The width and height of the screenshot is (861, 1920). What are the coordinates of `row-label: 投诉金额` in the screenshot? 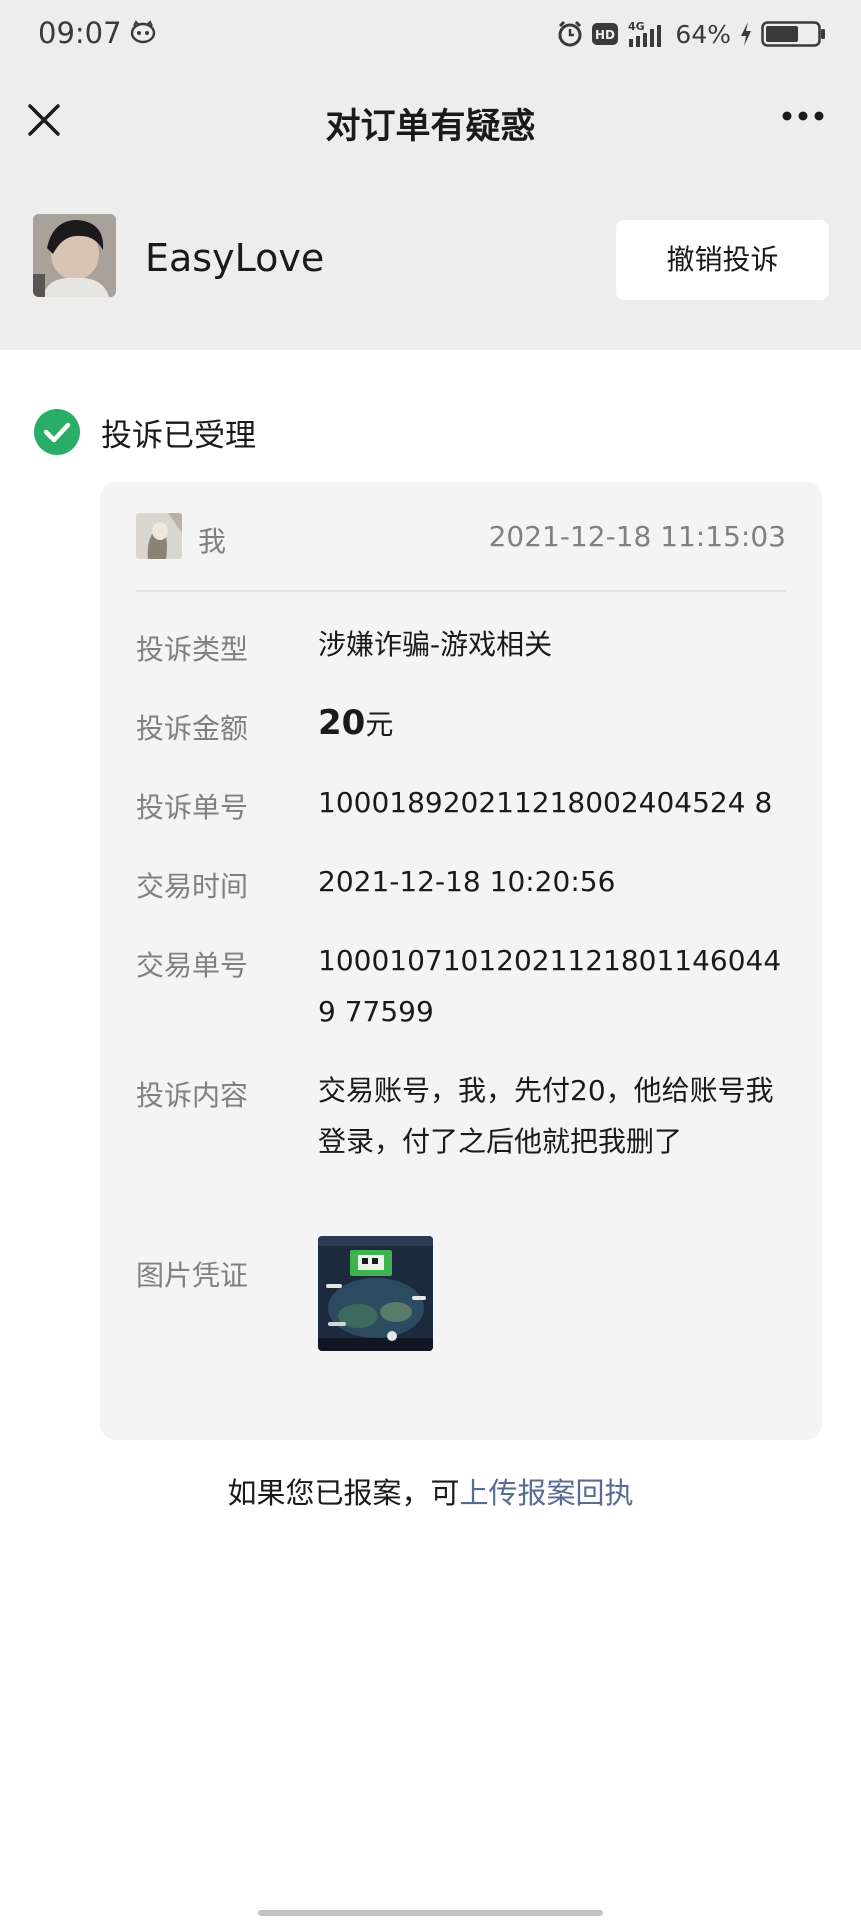 It's located at (192, 728).